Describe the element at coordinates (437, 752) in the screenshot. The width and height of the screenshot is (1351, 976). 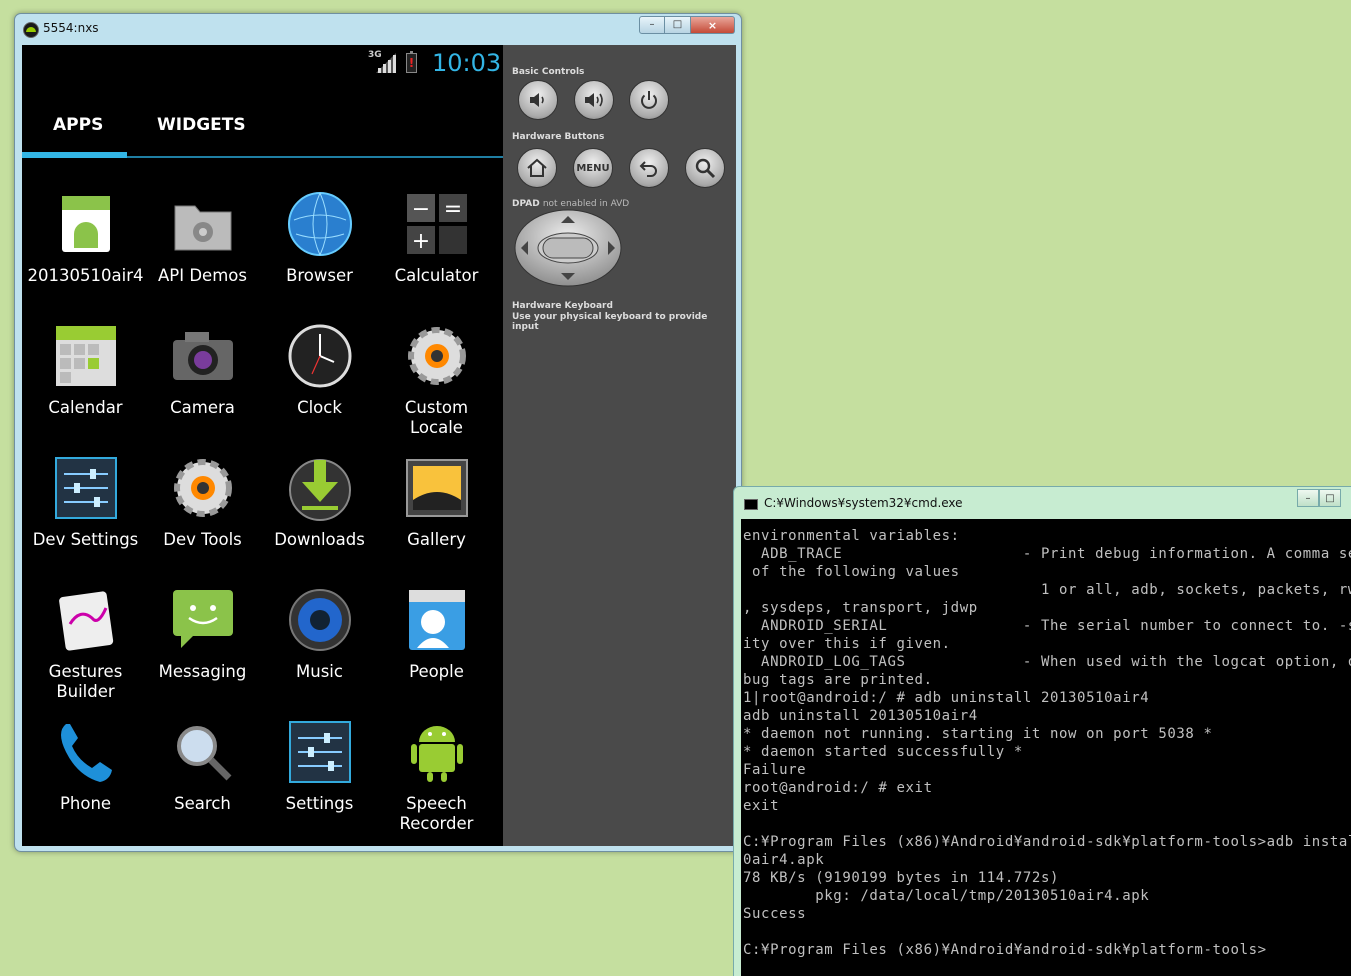
I see `android-robot-icon` at that location.